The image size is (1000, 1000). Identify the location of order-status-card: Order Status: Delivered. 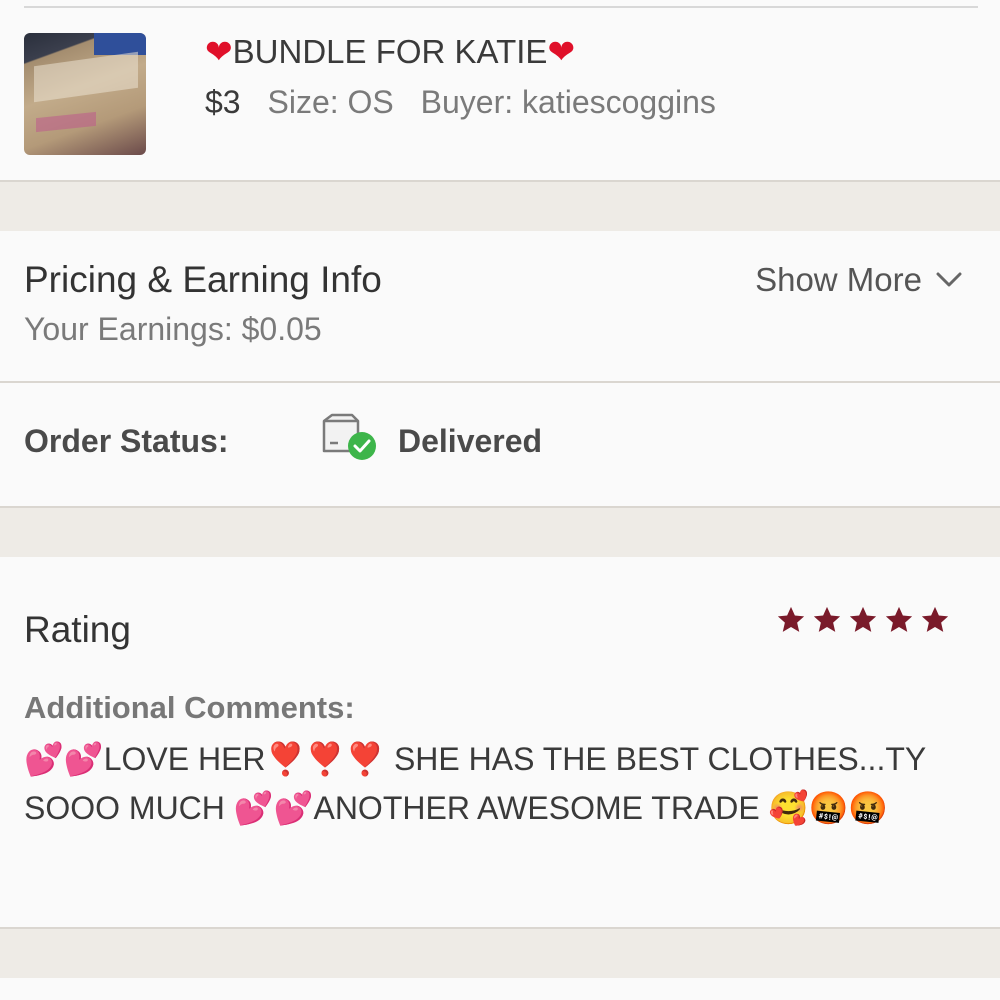
(500, 444).